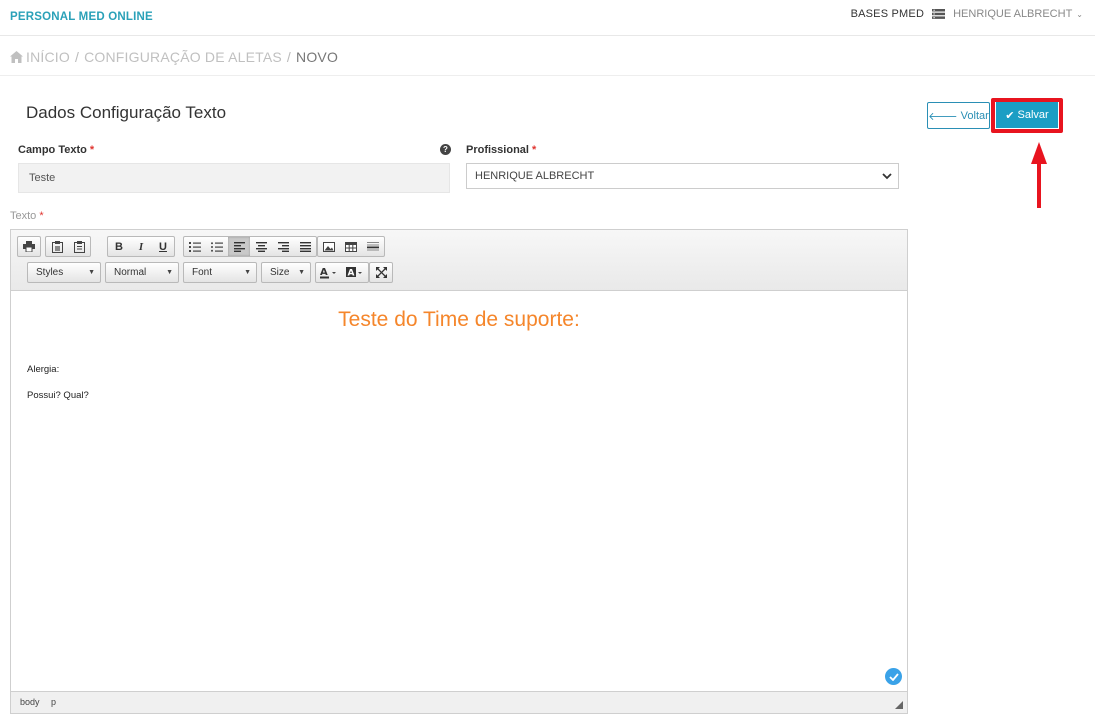  I want to click on page-title: Dados Configuração Texto, so click(126, 112).